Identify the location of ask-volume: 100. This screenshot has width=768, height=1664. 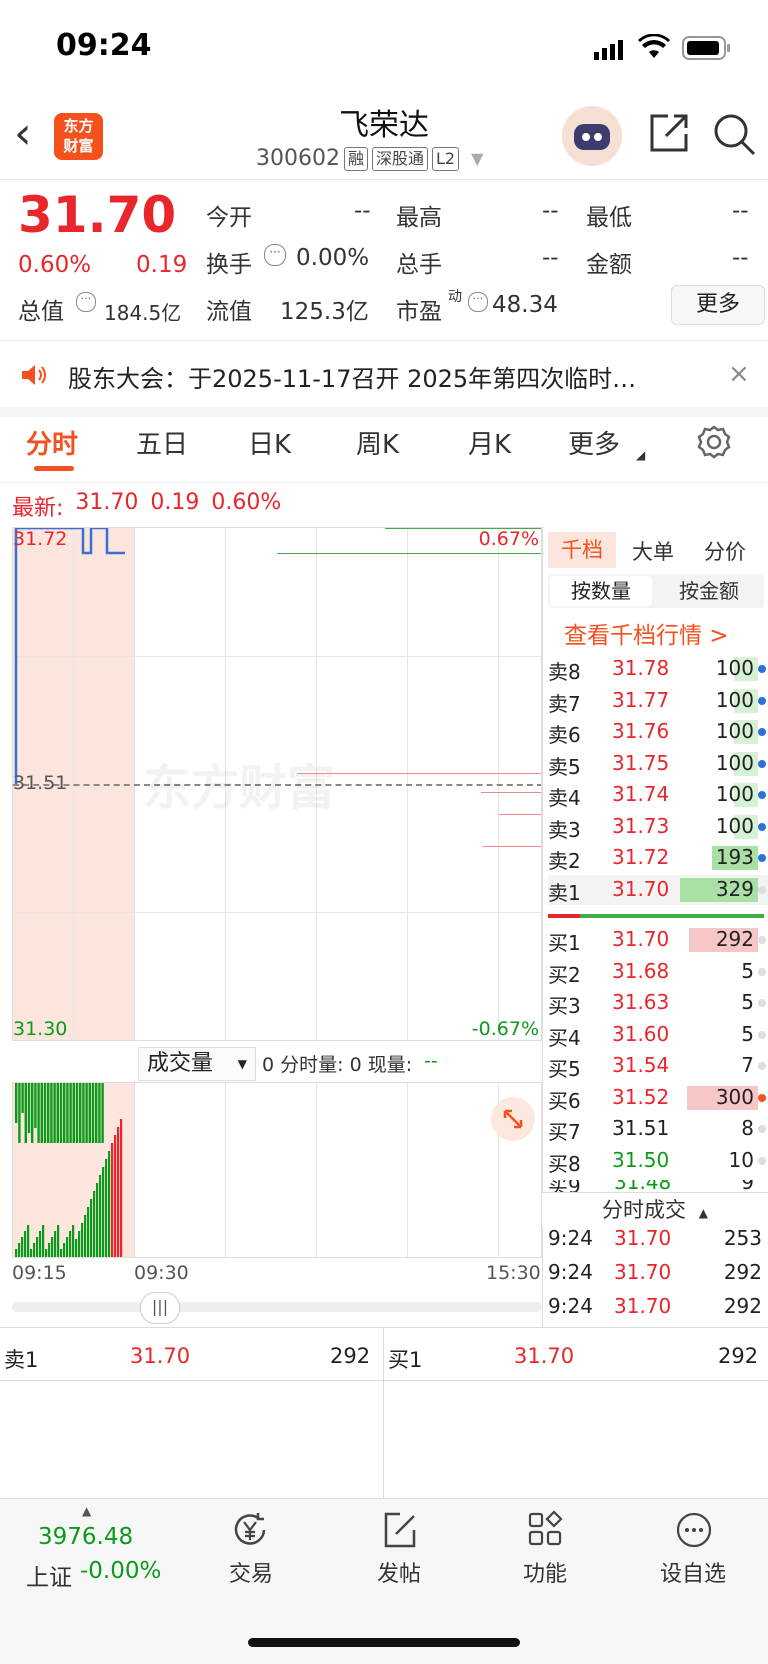
(734, 762).